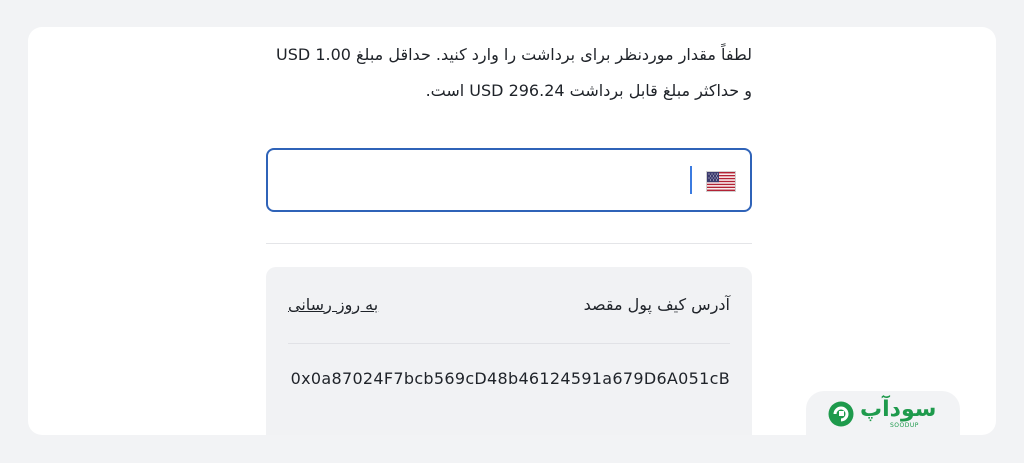 This screenshot has height=463, width=1024. I want to click on brand-logo-text: سودآپ, so click(898, 409).